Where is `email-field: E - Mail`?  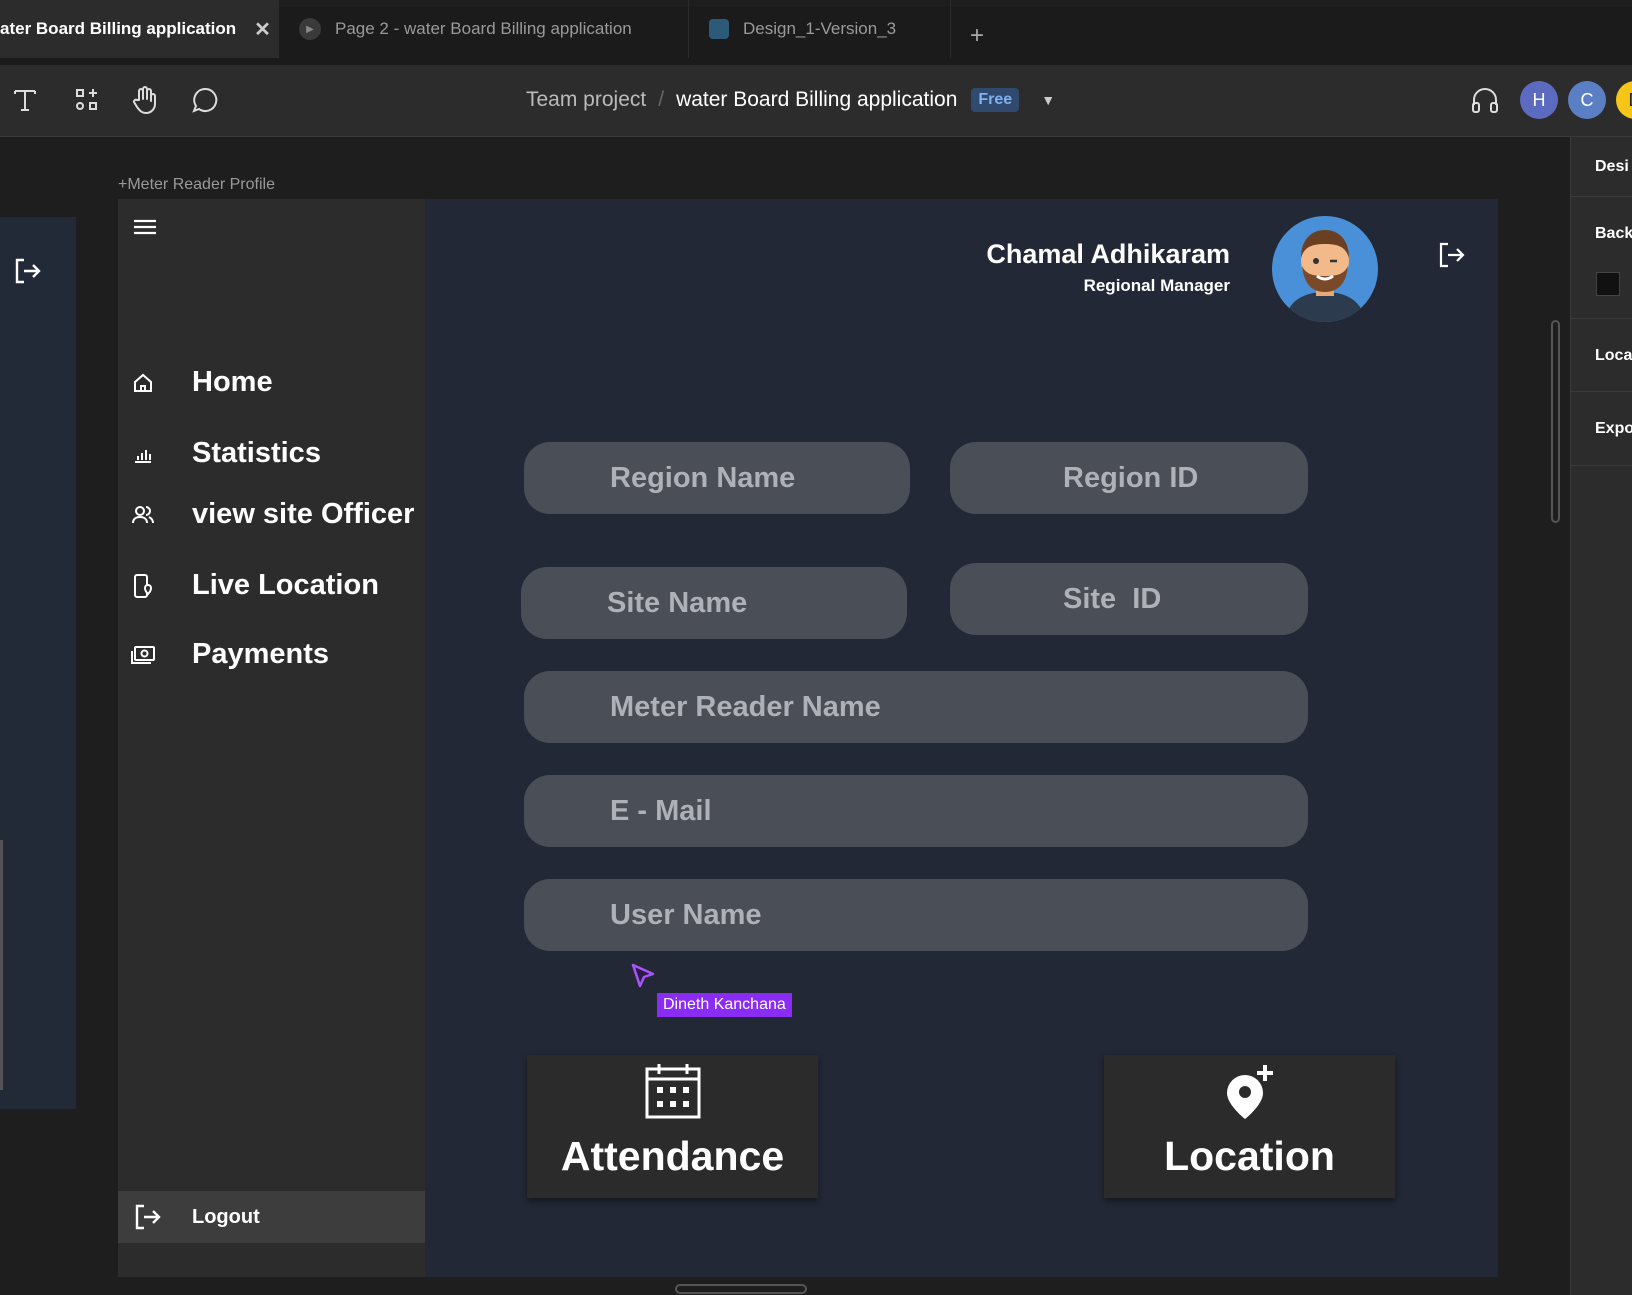
email-field: E - Mail is located at coordinates (916, 811).